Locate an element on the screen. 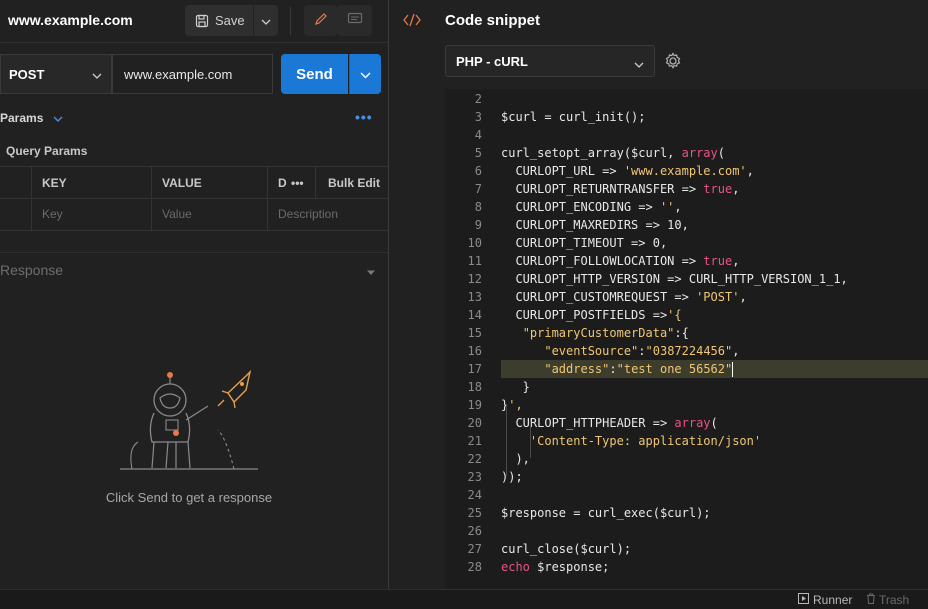 The width and height of the screenshot is (928, 609). value-input: Value is located at coordinates (209, 214).